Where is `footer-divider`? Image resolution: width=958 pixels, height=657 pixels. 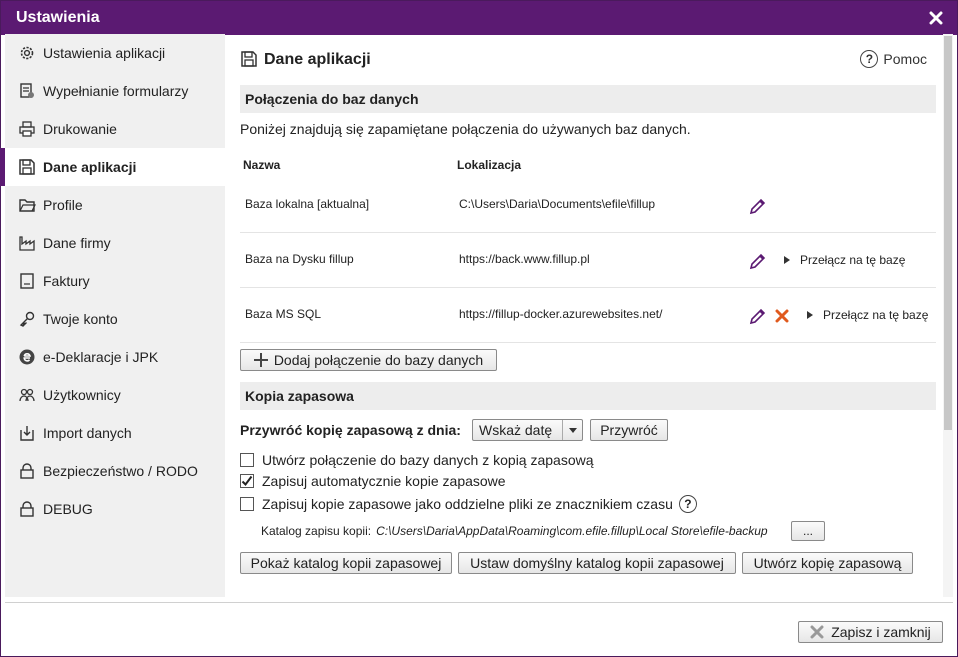
footer-divider is located at coordinates (479, 602).